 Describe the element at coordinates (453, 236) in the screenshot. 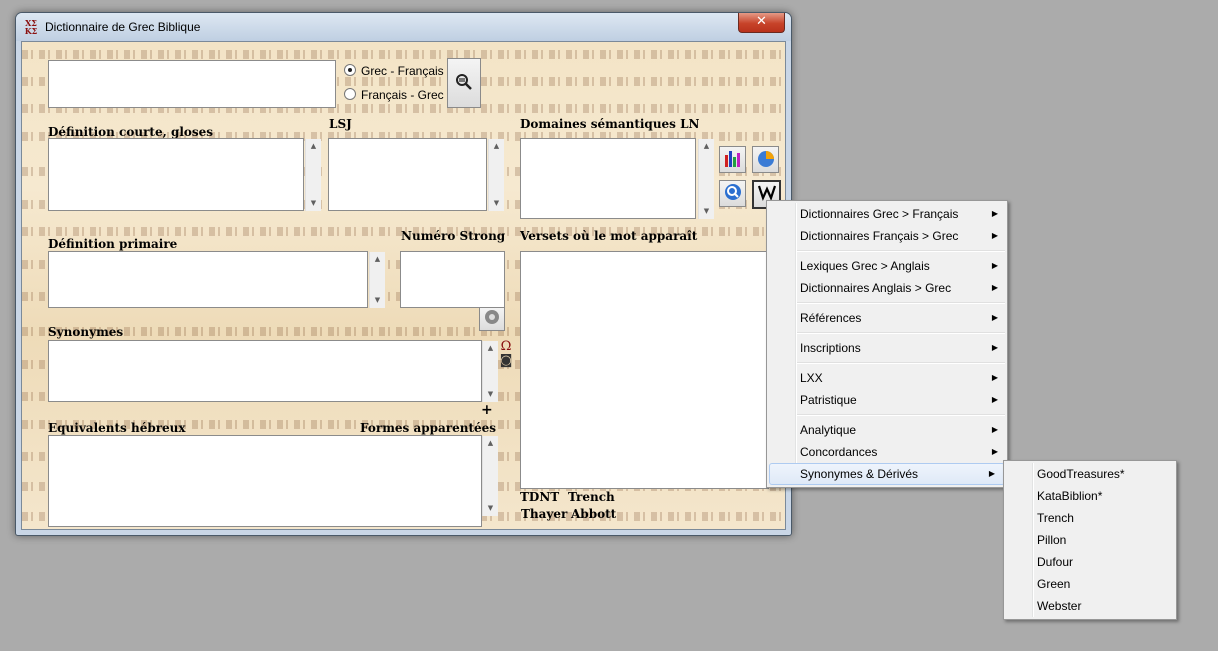

I see `label-numero-strong: Numéro Strong` at that location.